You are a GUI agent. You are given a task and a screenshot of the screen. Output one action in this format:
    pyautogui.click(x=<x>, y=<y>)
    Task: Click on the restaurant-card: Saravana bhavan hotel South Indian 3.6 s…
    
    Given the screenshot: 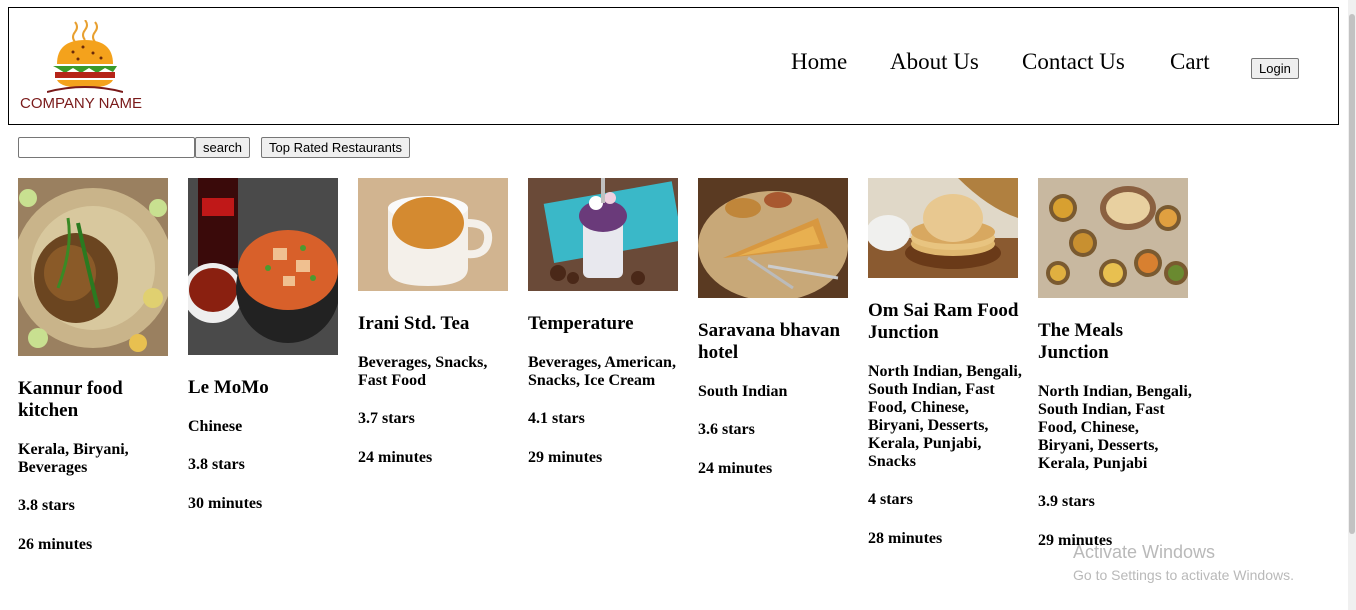 What is the action you would take?
    pyautogui.click(x=775, y=328)
    